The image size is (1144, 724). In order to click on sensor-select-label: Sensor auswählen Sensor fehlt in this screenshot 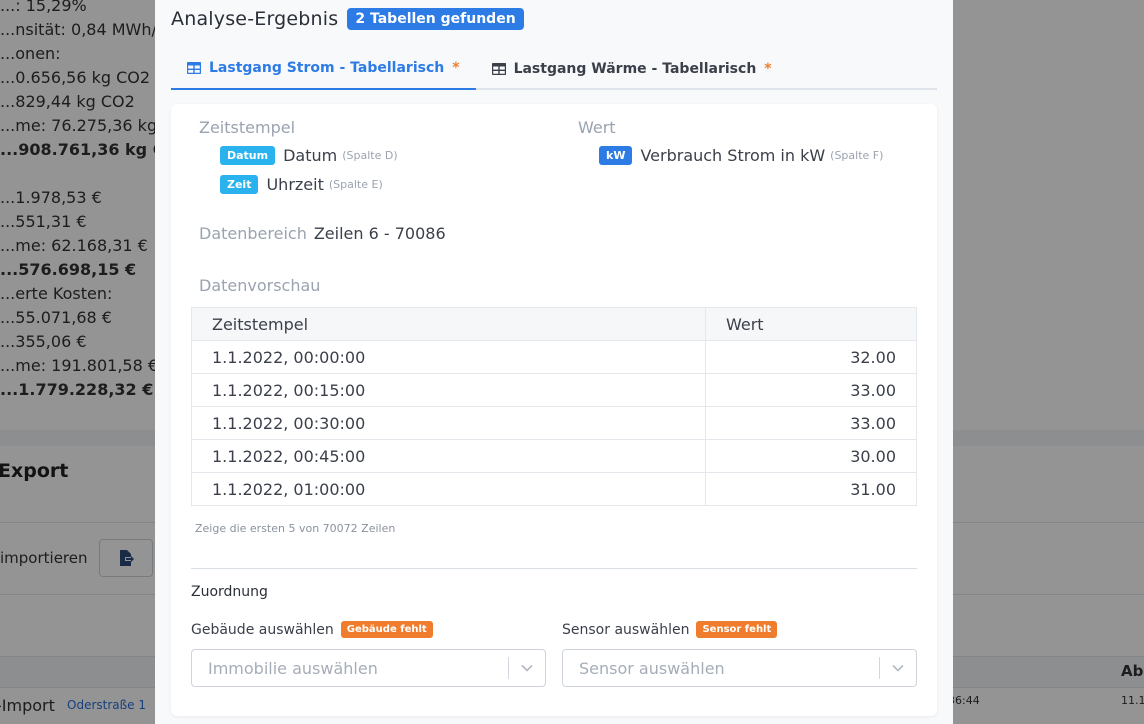, I will do `click(670, 629)`.